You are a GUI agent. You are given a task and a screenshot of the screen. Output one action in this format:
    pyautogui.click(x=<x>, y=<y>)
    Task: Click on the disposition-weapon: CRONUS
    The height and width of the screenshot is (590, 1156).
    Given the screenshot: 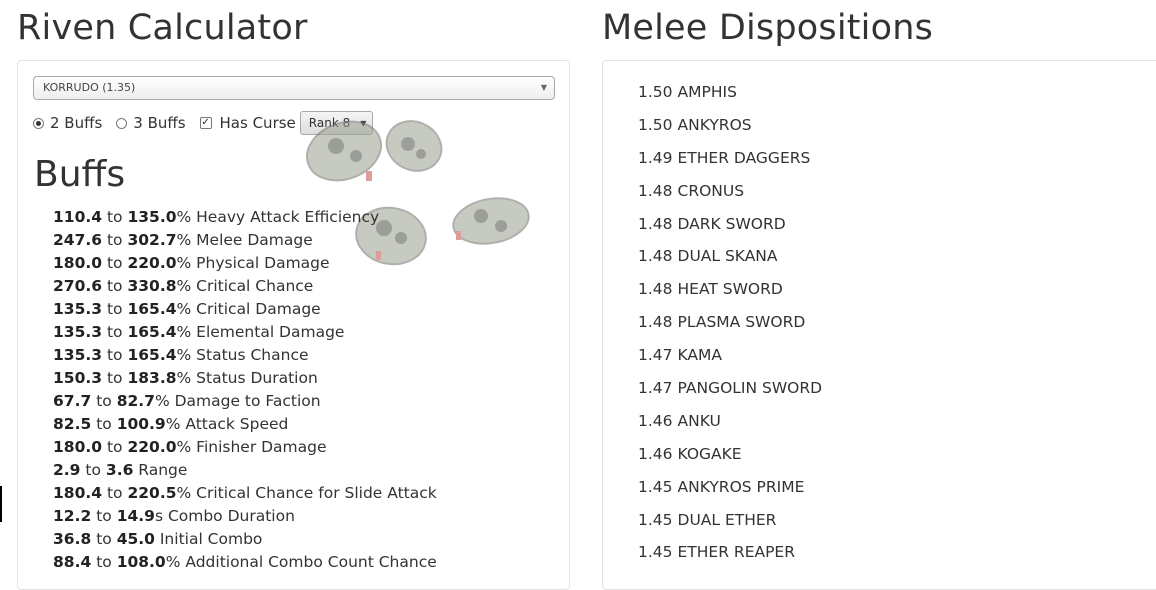 What is the action you would take?
    pyautogui.click(x=711, y=190)
    